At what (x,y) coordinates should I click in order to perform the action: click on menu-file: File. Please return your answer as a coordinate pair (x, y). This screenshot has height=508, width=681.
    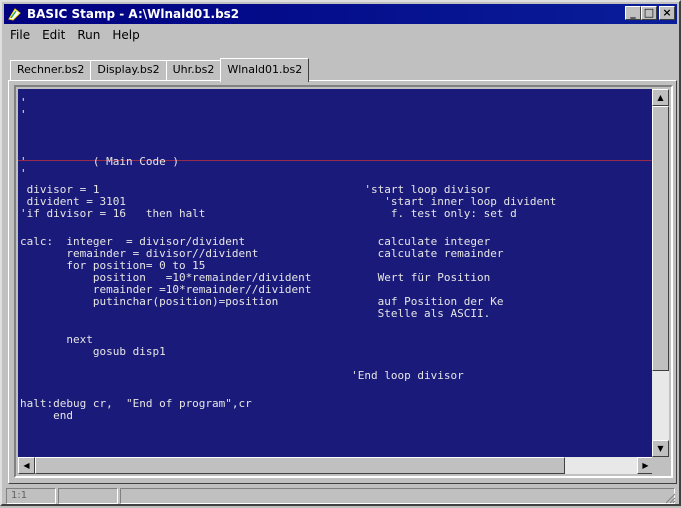
    Looking at the image, I should click on (20, 35).